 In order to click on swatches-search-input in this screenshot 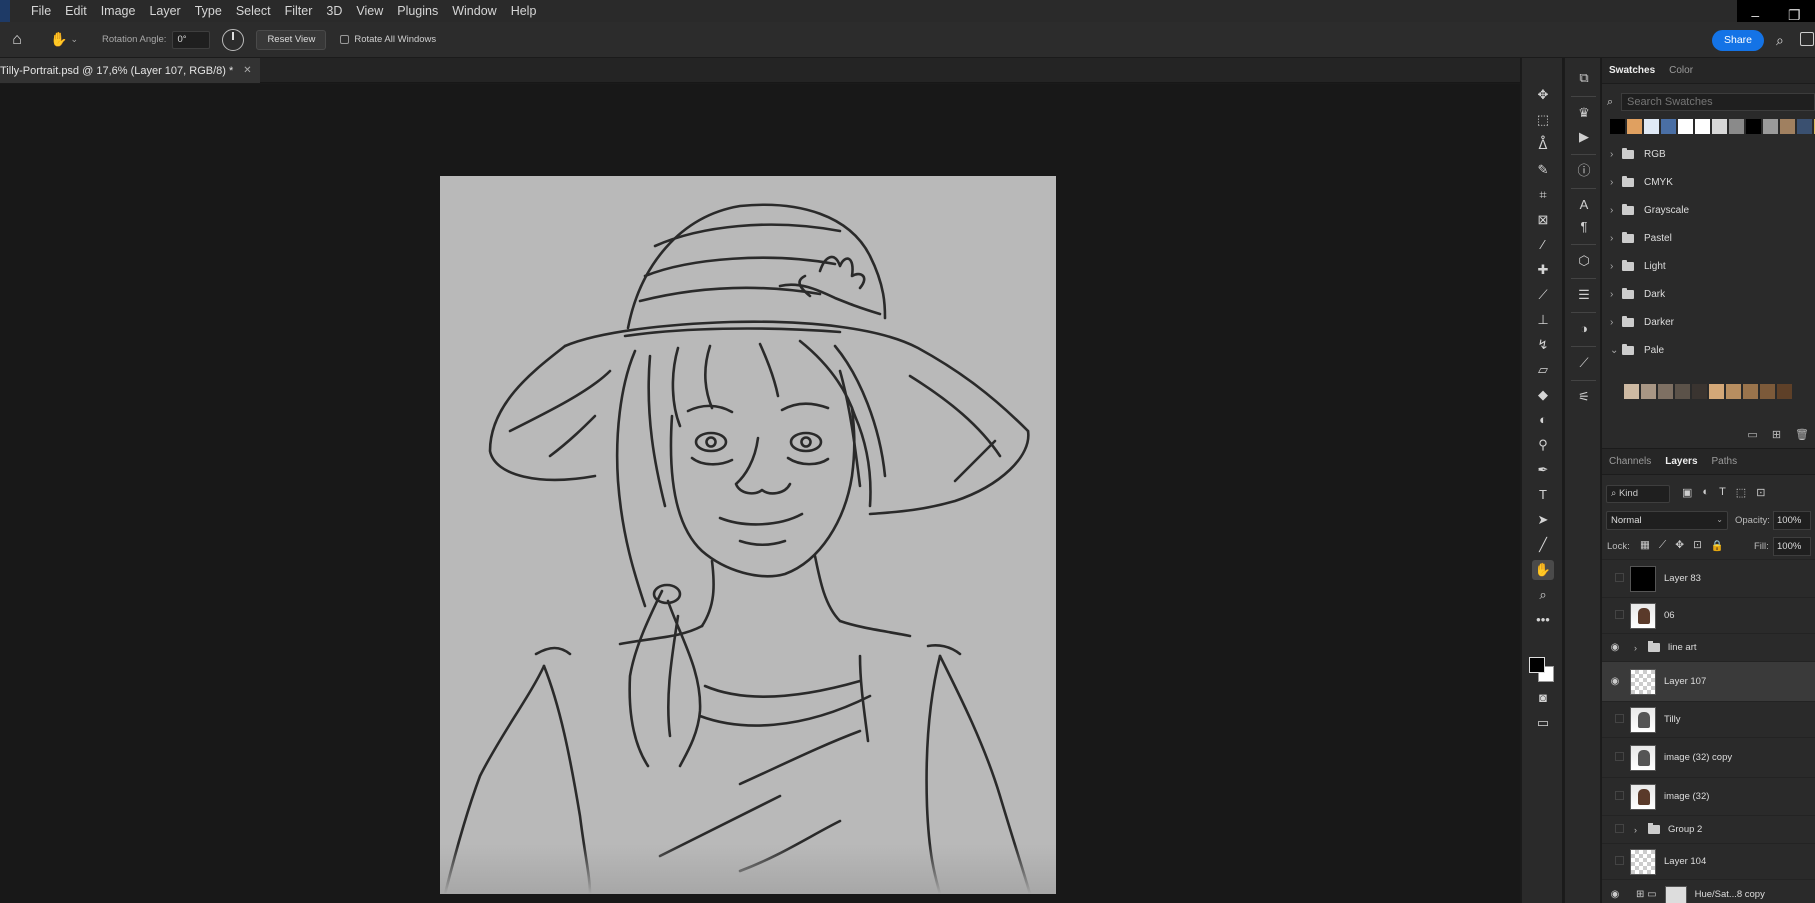, I will do `click(1718, 102)`.